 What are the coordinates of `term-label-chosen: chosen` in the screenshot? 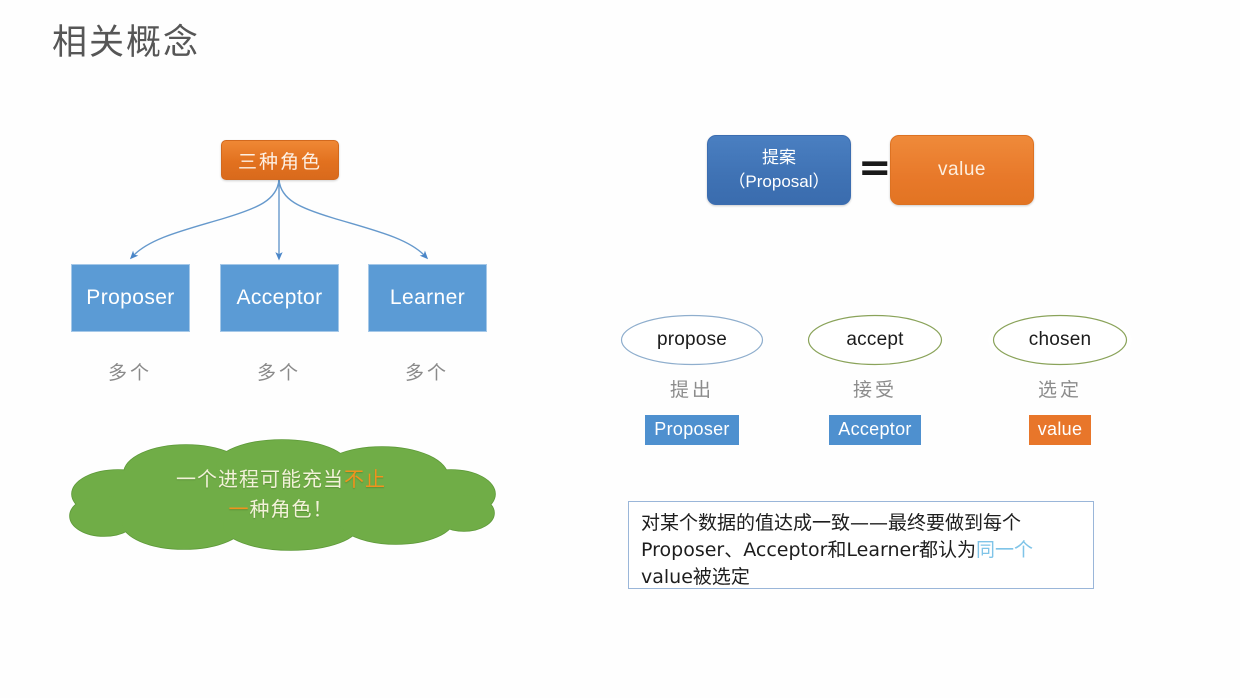 It's located at (1060, 339).